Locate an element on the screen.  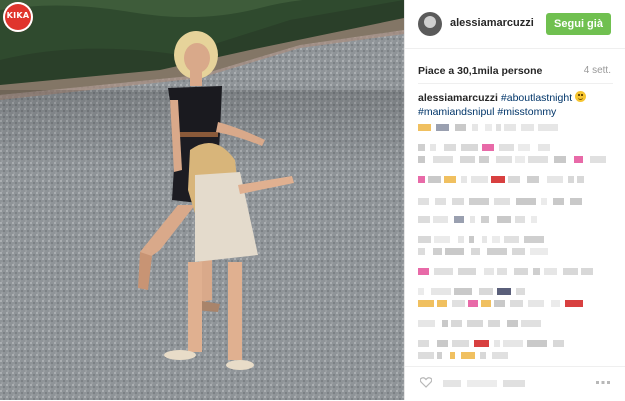
hashtag-link: #misstommy is located at coordinates (526, 112).